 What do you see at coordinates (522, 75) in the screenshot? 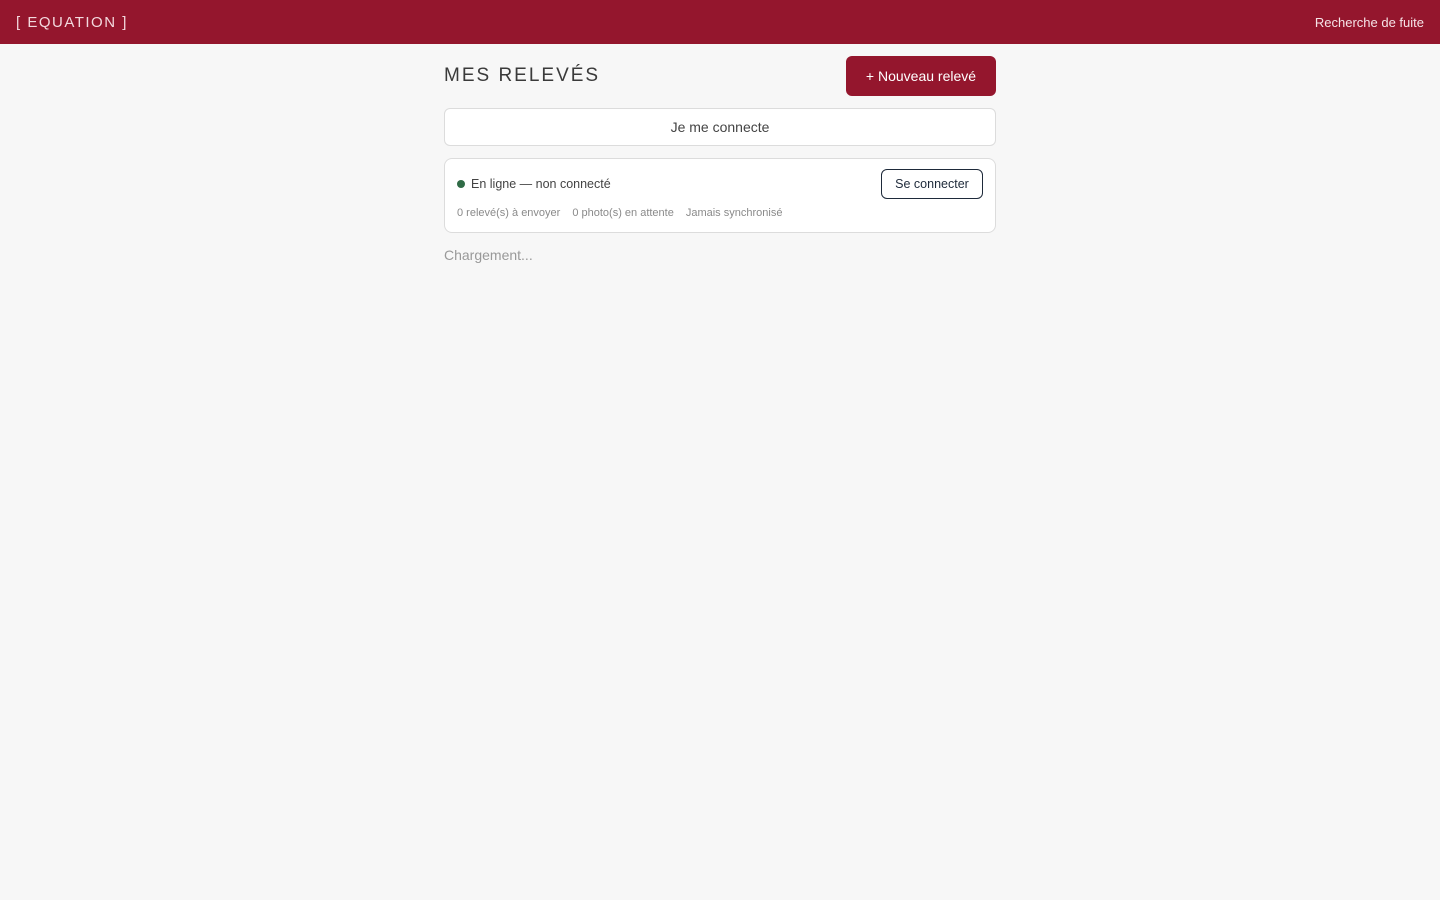
I see `page-title: MES RELEVÉS` at bounding box center [522, 75].